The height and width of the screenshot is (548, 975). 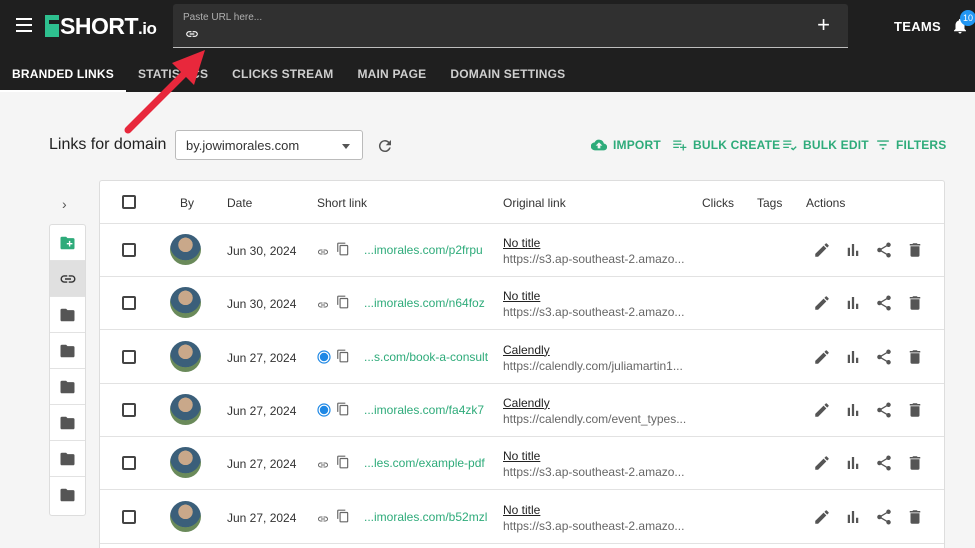 I want to click on column-header-clicks: Clicks, so click(x=718, y=203).